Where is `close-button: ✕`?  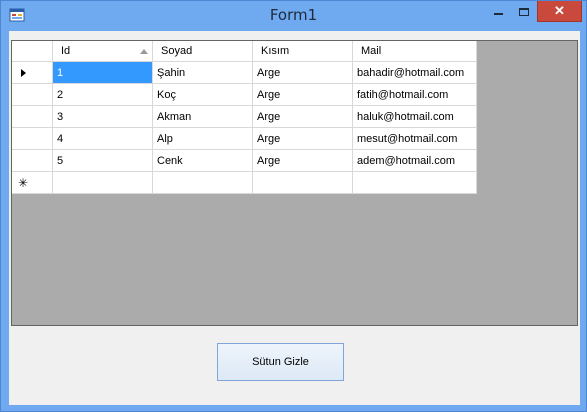
close-button: ✕ is located at coordinates (559, 11).